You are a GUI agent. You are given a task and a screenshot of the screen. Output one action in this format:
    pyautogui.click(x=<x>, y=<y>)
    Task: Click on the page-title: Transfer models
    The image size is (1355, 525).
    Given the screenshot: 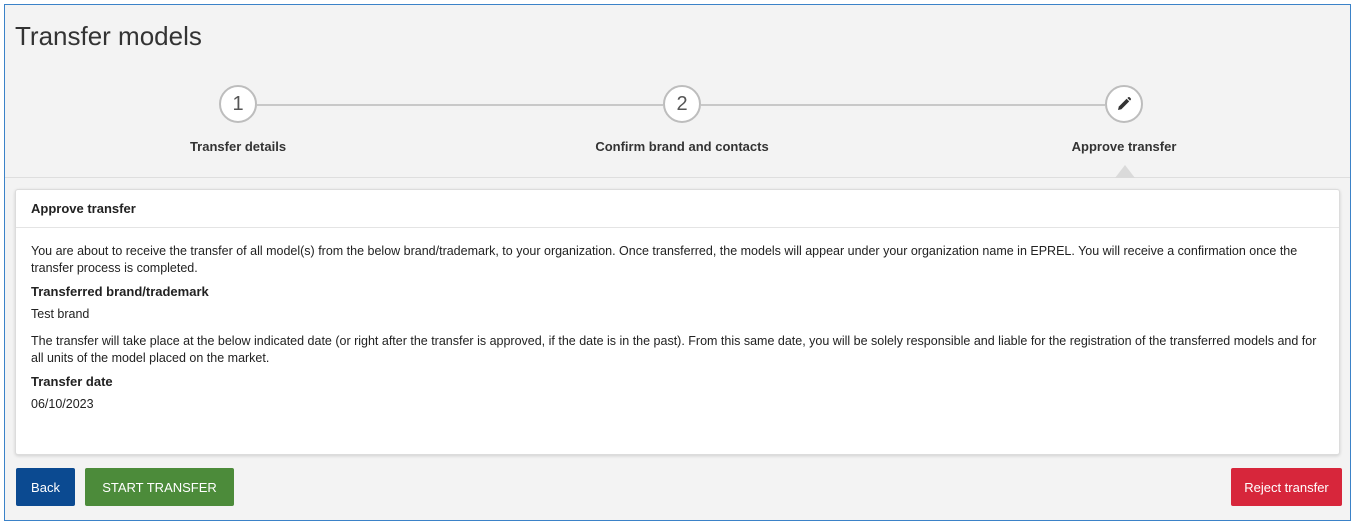 What is the action you would take?
    pyautogui.click(x=108, y=36)
    